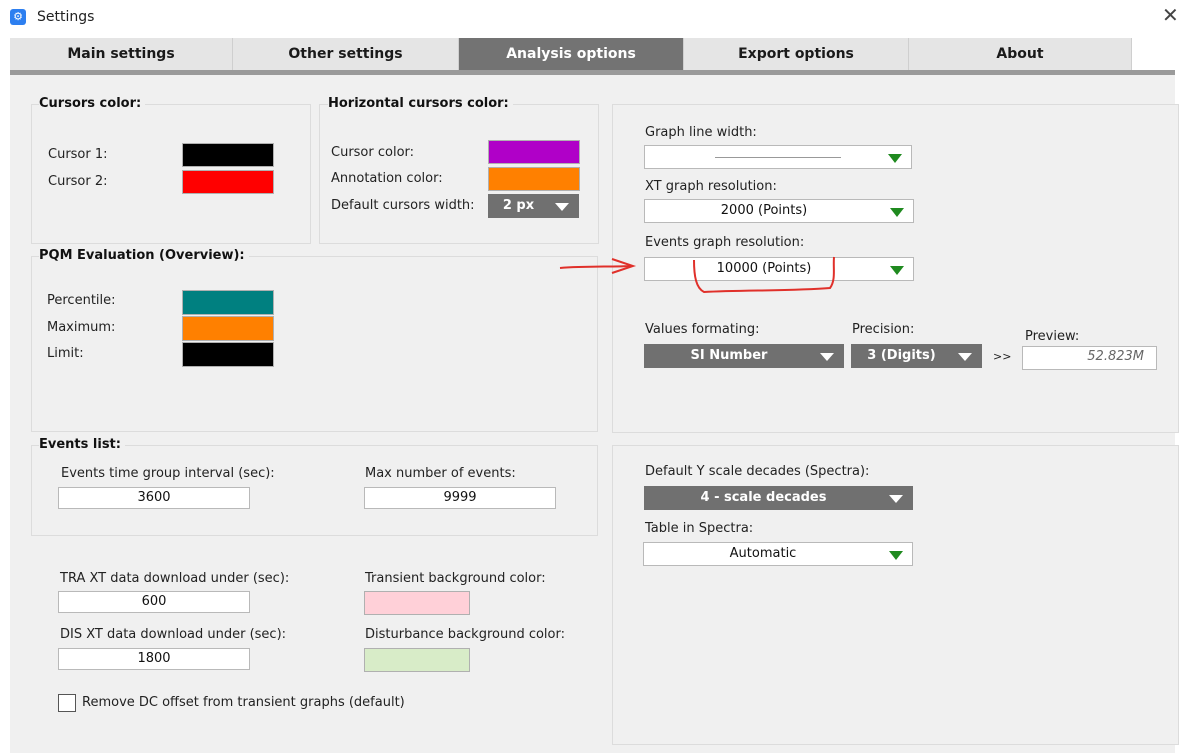  Describe the element at coordinates (168, 473) in the screenshot. I see `events-interval-label: Events time group interval (sec):` at that location.